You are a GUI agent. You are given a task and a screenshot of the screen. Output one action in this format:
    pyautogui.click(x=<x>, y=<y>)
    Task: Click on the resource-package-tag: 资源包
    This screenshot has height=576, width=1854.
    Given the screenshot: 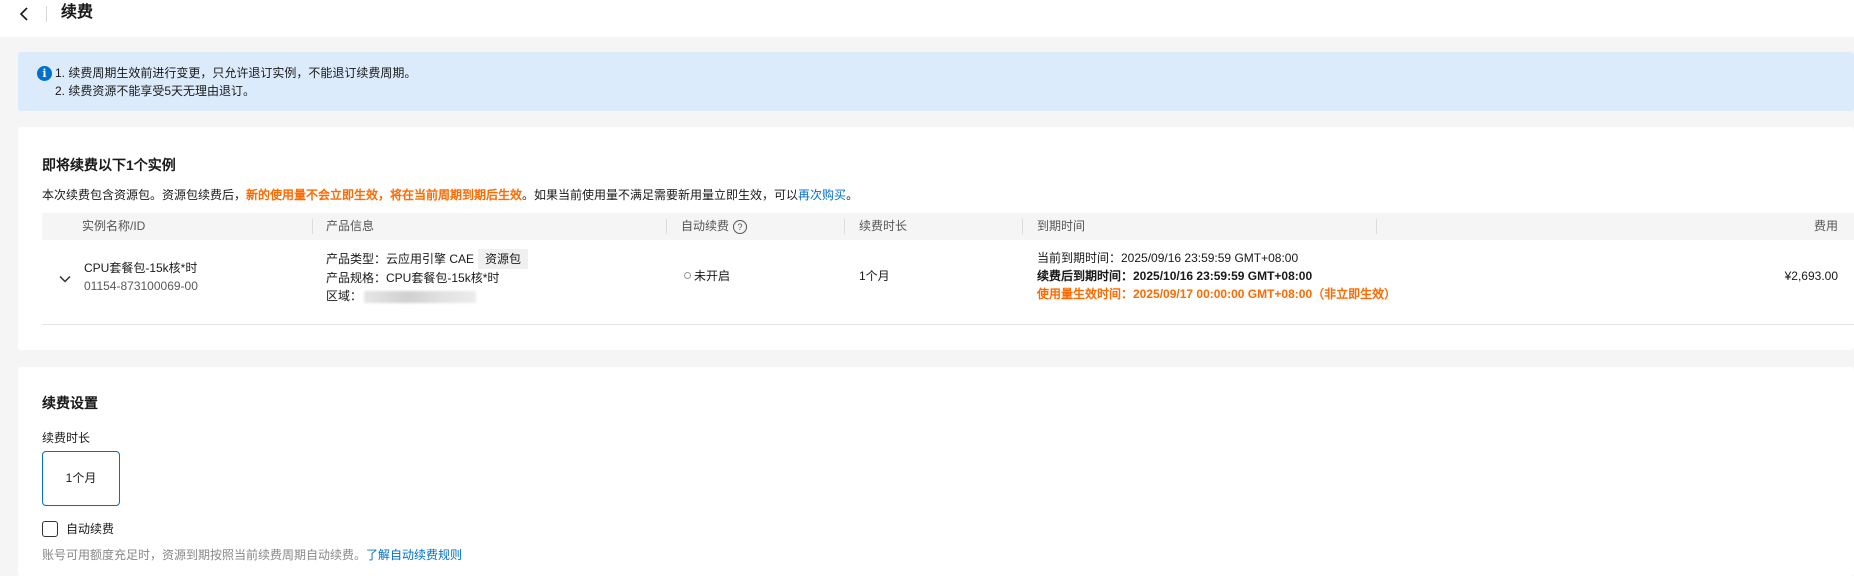 What is the action you would take?
    pyautogui.click(x=503, y=259)
    